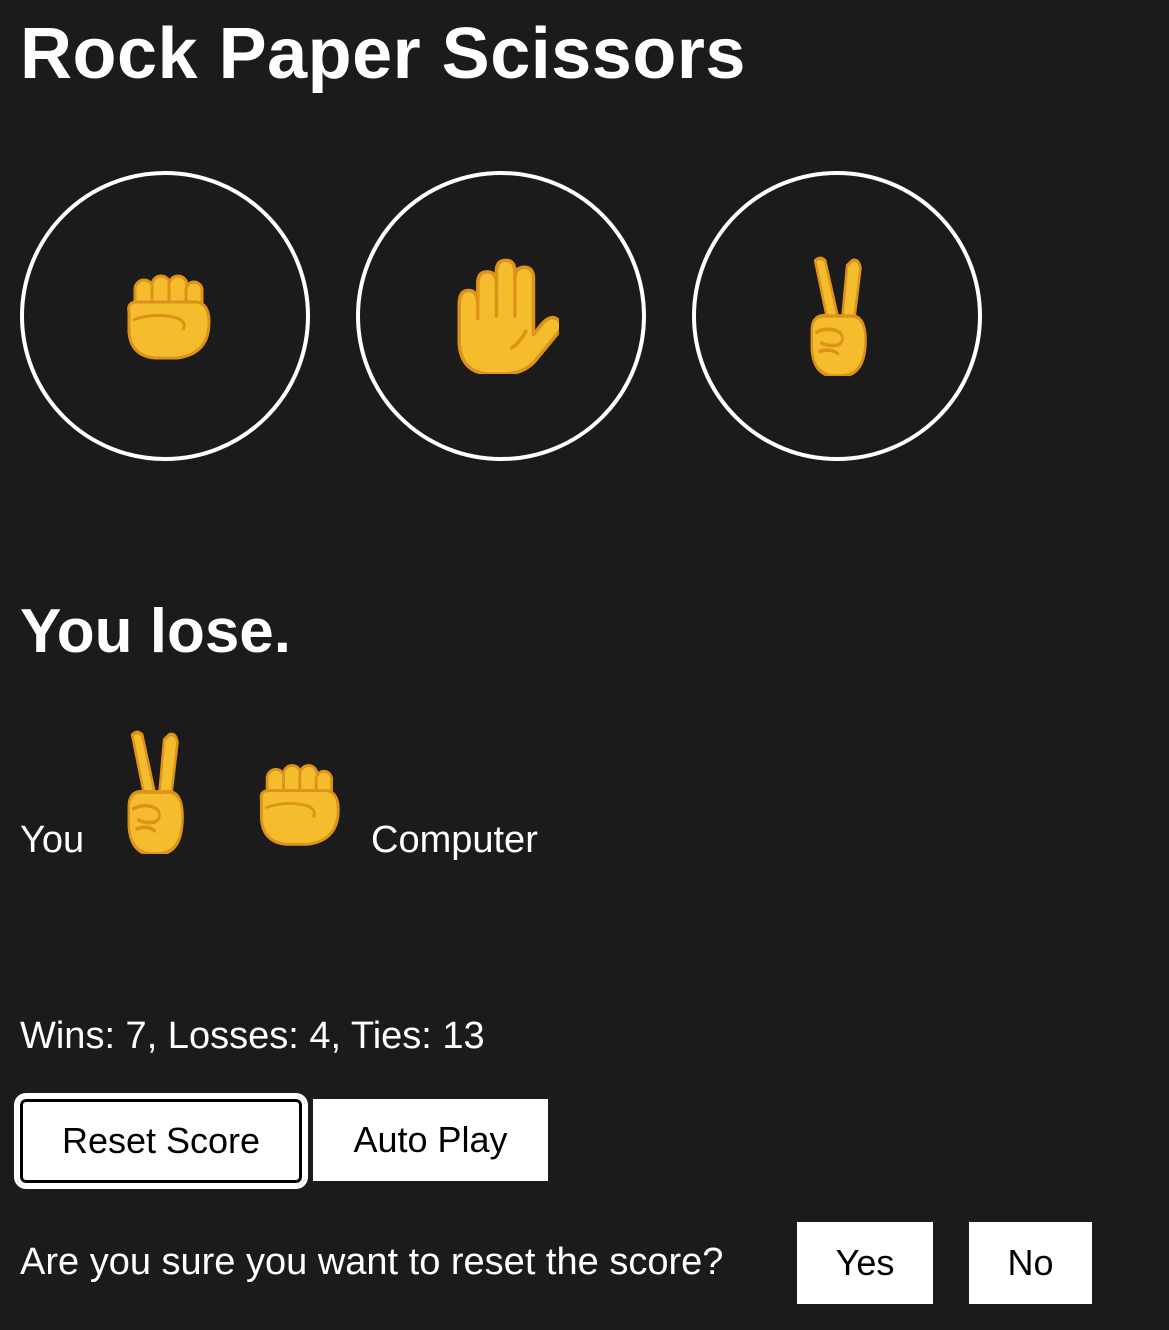 This screenshot has height=1330, width=1169. What do you see at coordinates (252, 1036) in the screenshot?
I see `score-text: Wins: 7, Losses: 4, Ties: 13` at bounding box center [252, 1036].